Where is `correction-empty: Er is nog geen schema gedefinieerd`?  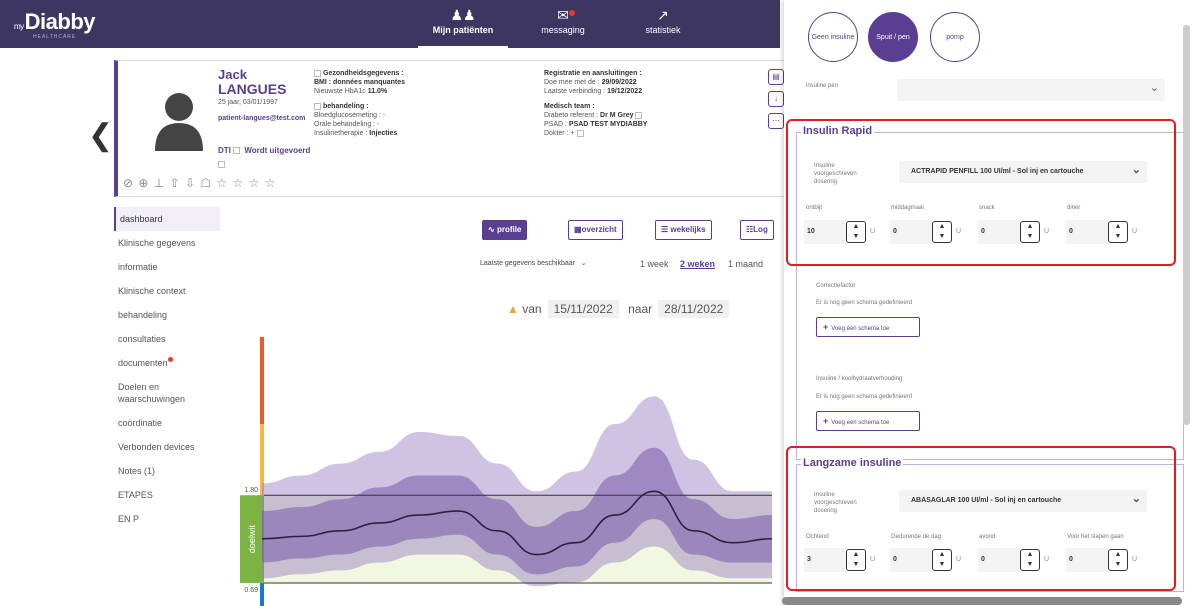
correction-empty: Er is nog geen schema gedefinieerd is located at coordinates (864, 303).